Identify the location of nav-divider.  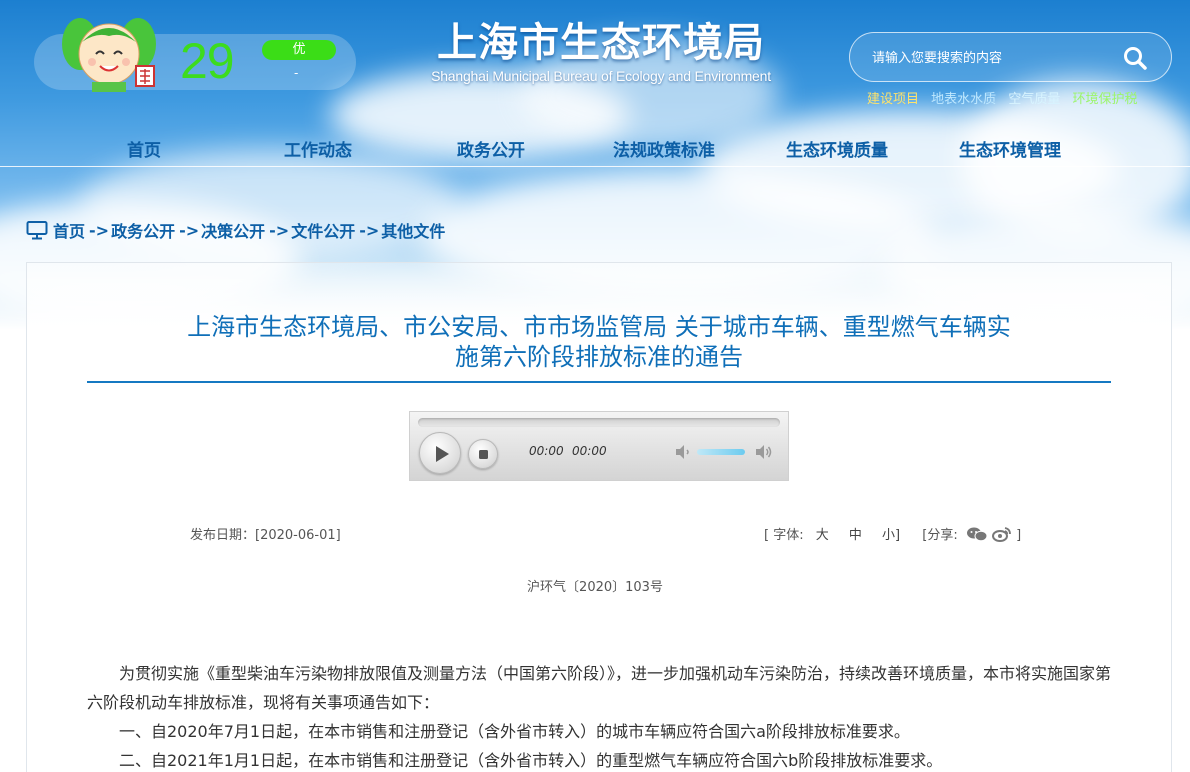
(595, 166).